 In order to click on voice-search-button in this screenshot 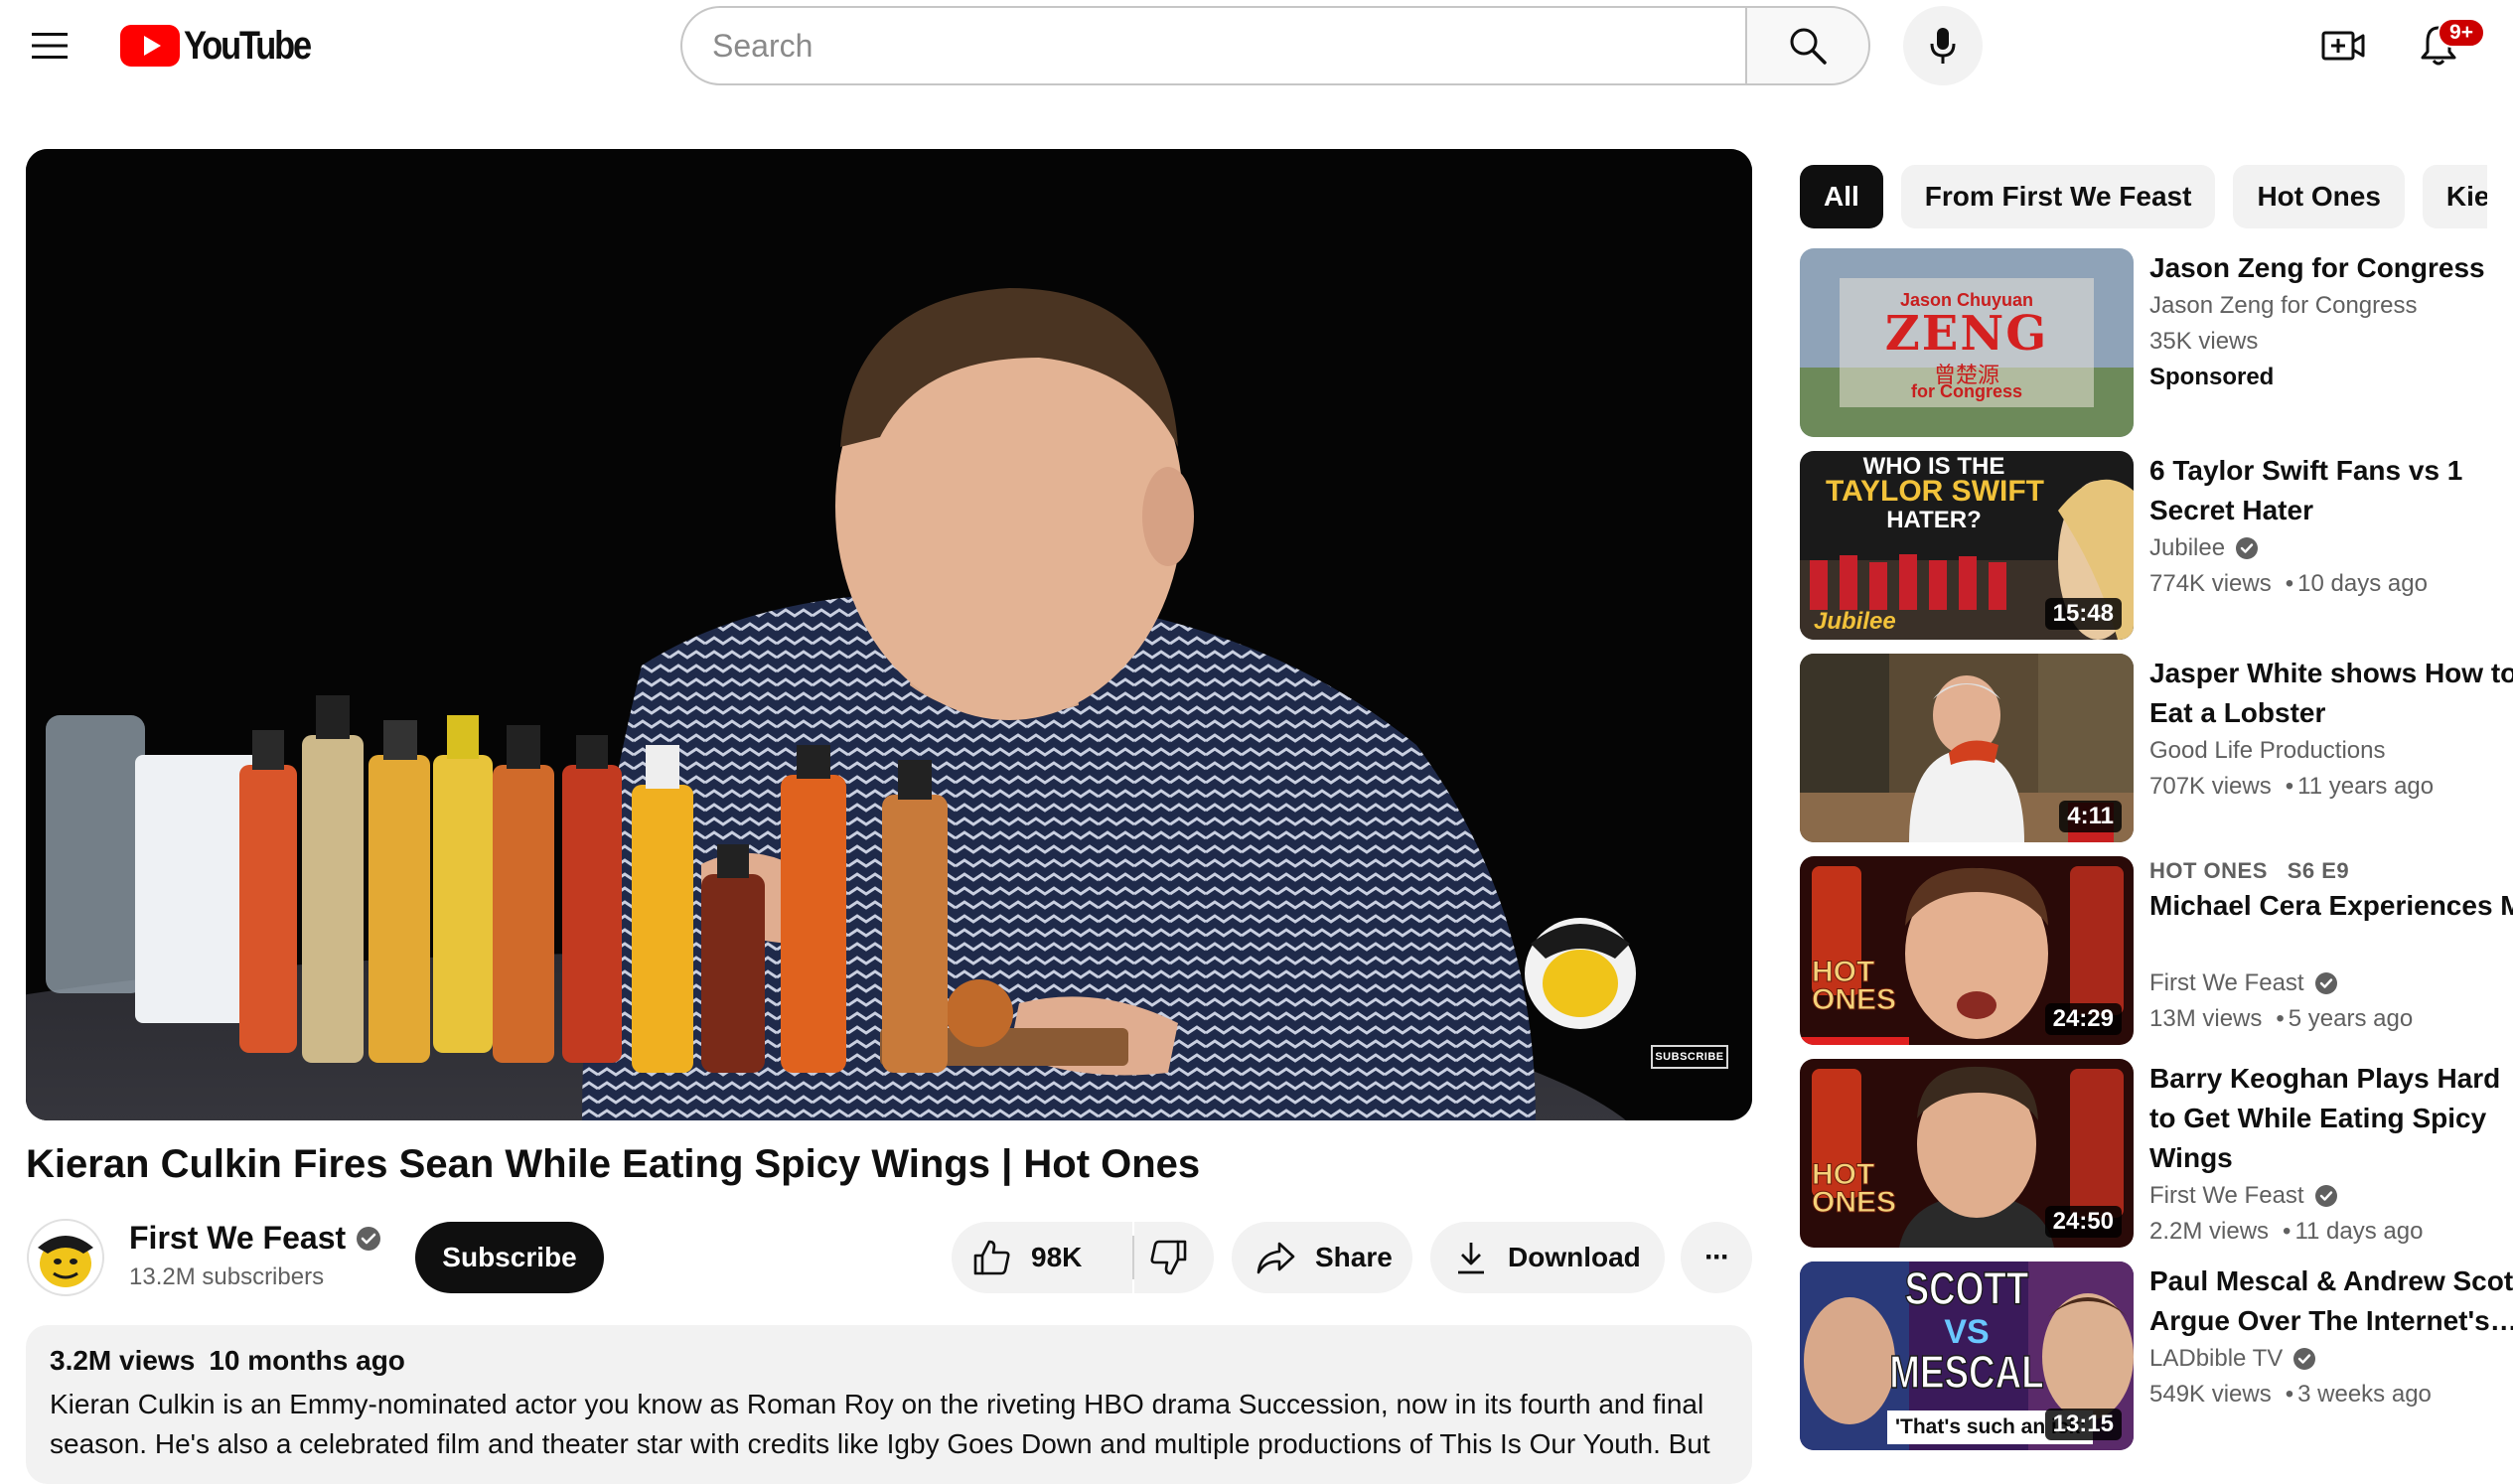, I will do `click(1943, 45)`.